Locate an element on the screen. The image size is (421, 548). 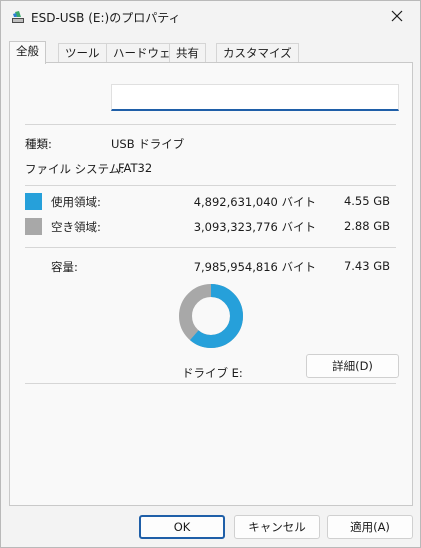
tab-general: 全般 is located at coordinates (27, 52).